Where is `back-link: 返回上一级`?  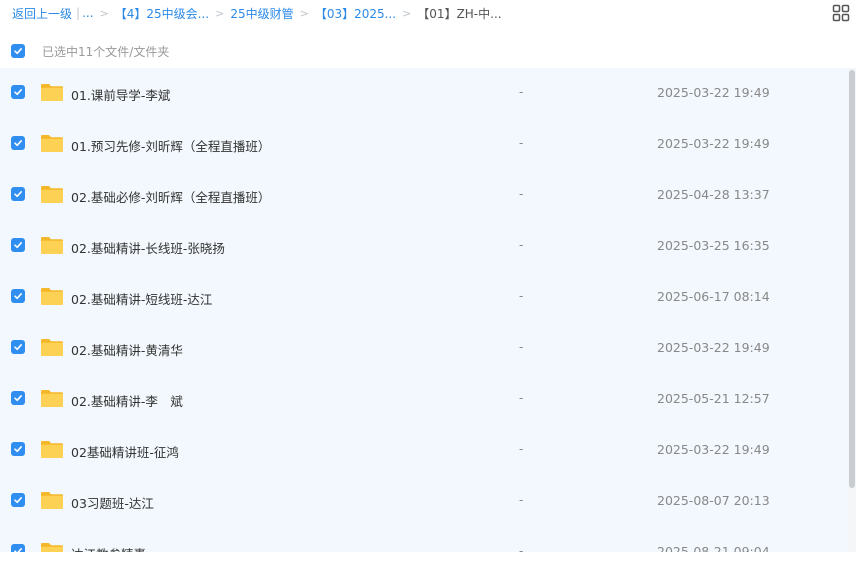
back-link: 返回上一级 is located at coordinates (42, 13).